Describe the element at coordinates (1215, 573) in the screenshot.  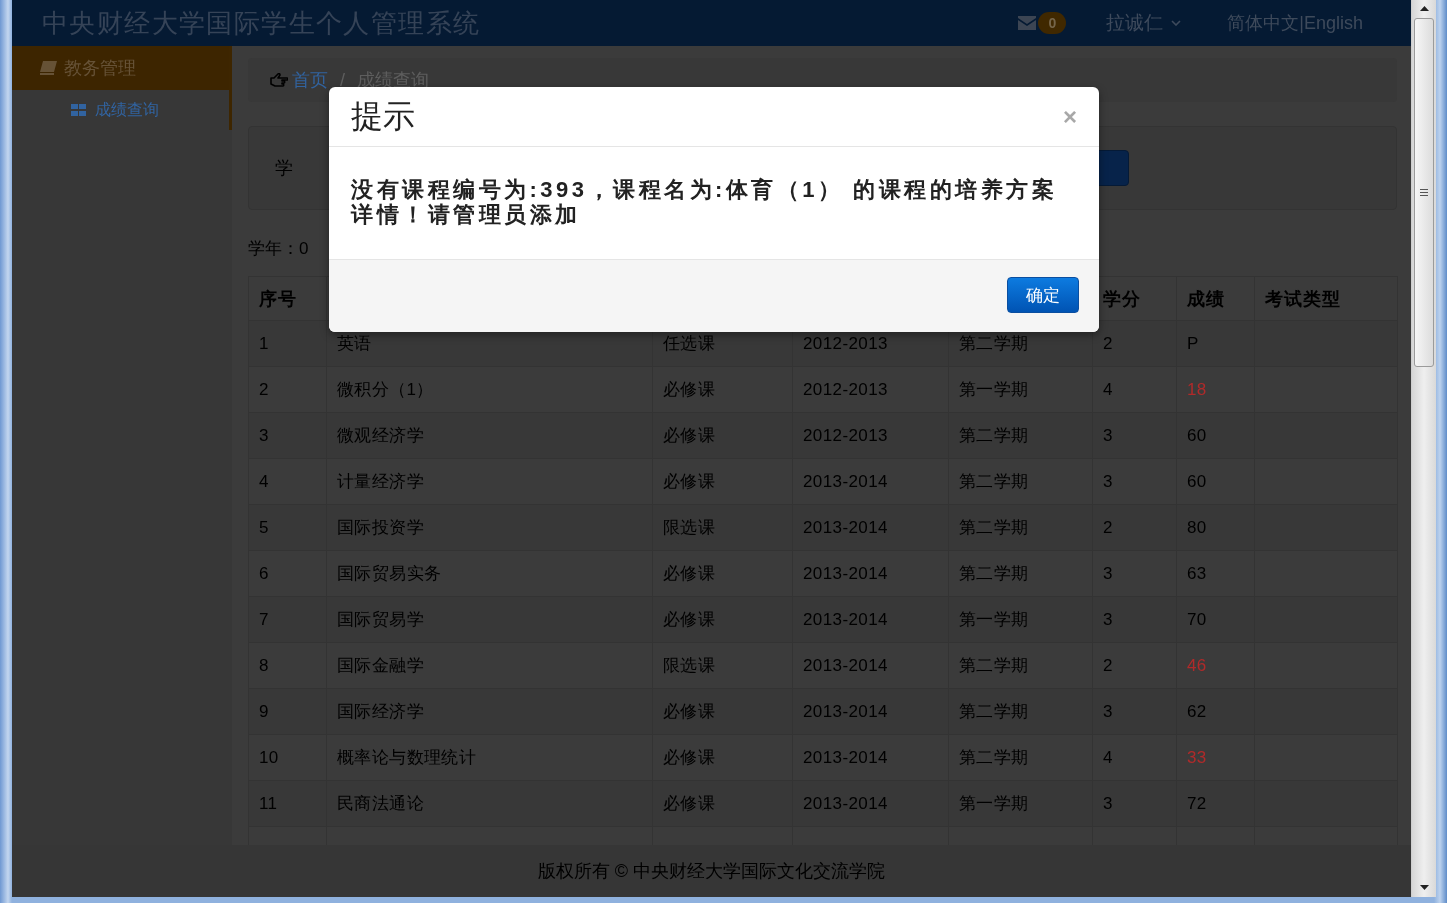
I see `table-cell: 63` at that location.